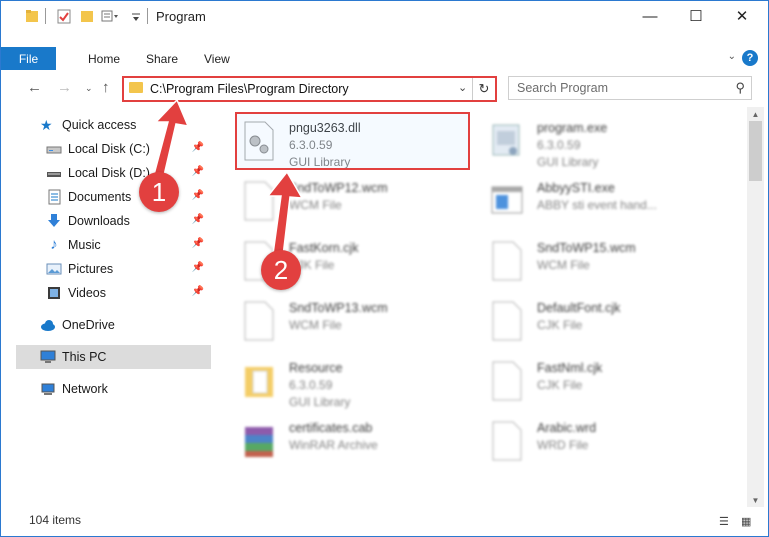 Image resolution: width=769 pixels, height=537 pixels. What do you see at coordinates (333, 445) in the screenshot?
I see `file-type: WinRAR Archive` at bounding box center [333, 445].